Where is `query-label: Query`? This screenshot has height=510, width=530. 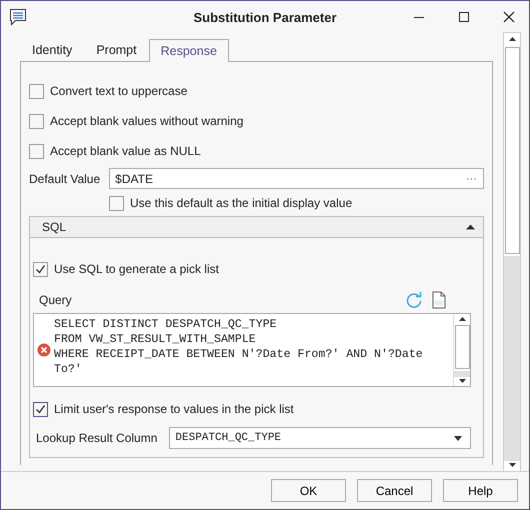 query-label: Query is located at coordinates (55, 300).